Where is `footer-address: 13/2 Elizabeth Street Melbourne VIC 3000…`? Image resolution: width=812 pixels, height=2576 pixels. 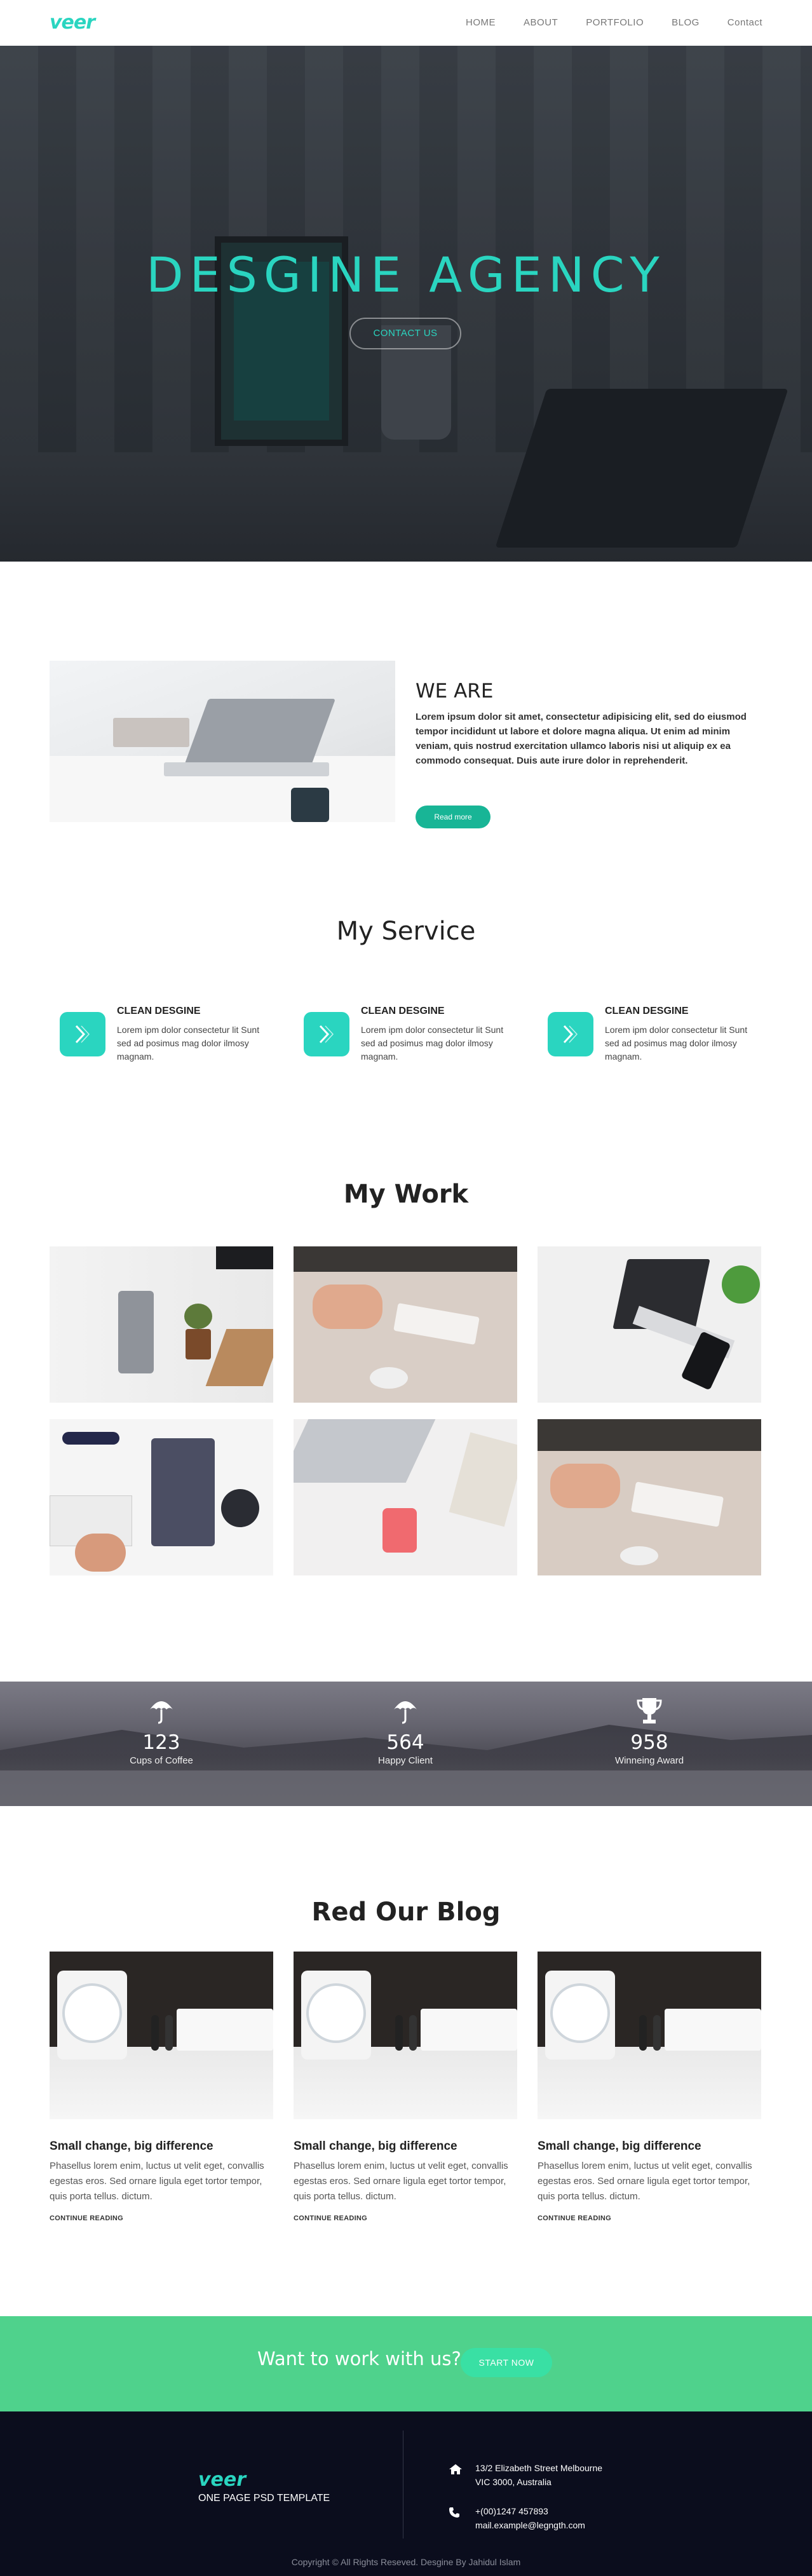
footer-address: 13/2 Elizabeth Street Melbourne VIC 3000… is located at coordinates (526, 2475).